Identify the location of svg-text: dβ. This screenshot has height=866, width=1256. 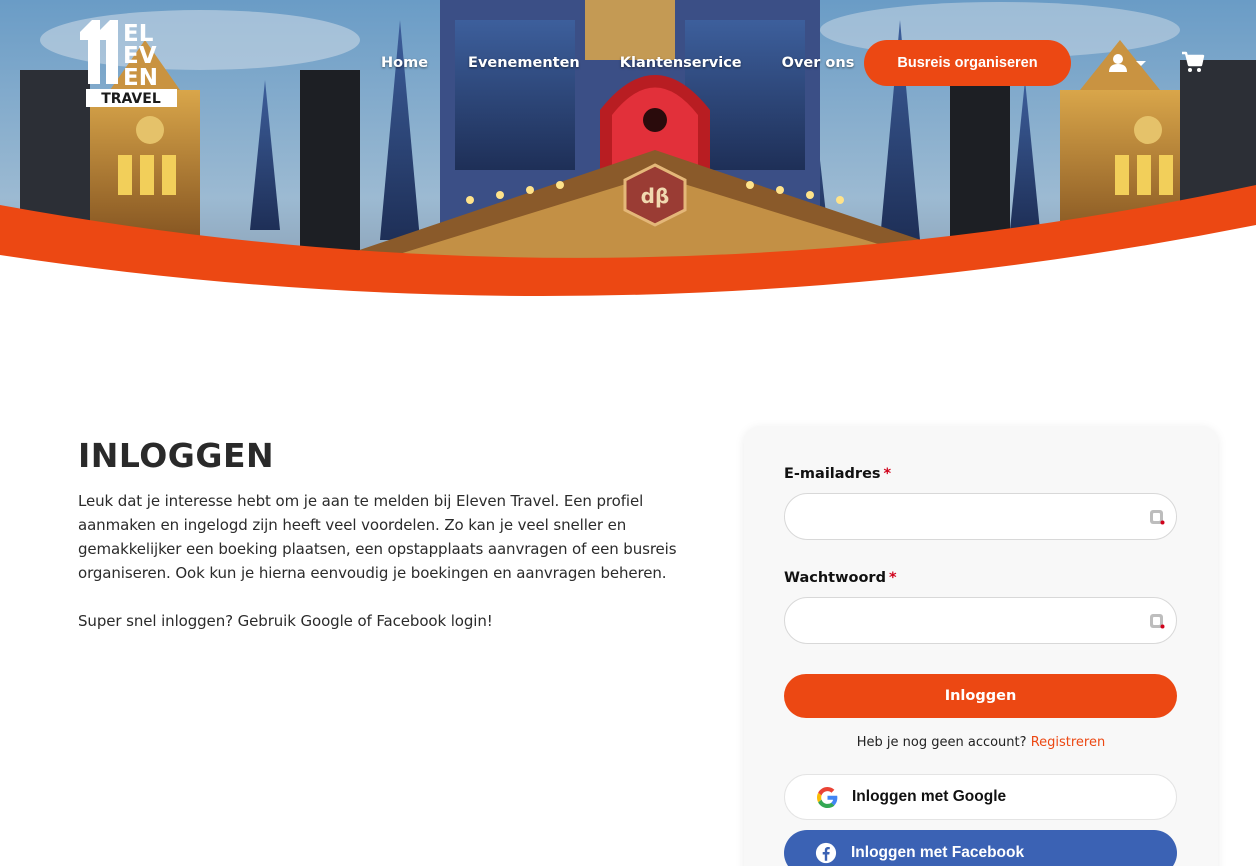
(655, 196).